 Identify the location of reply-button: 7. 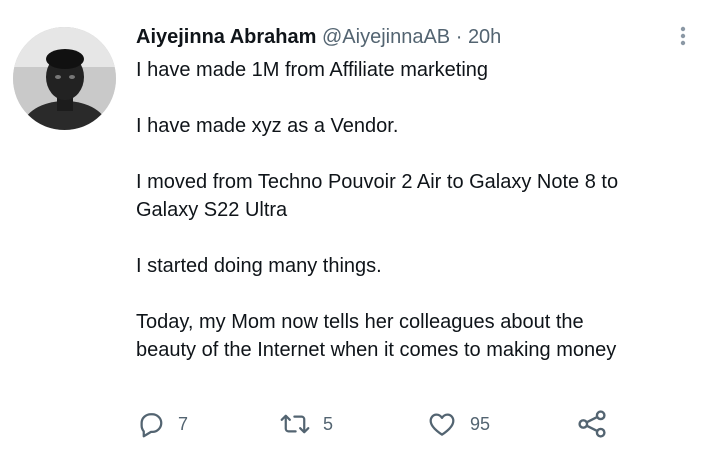
(162, 424).